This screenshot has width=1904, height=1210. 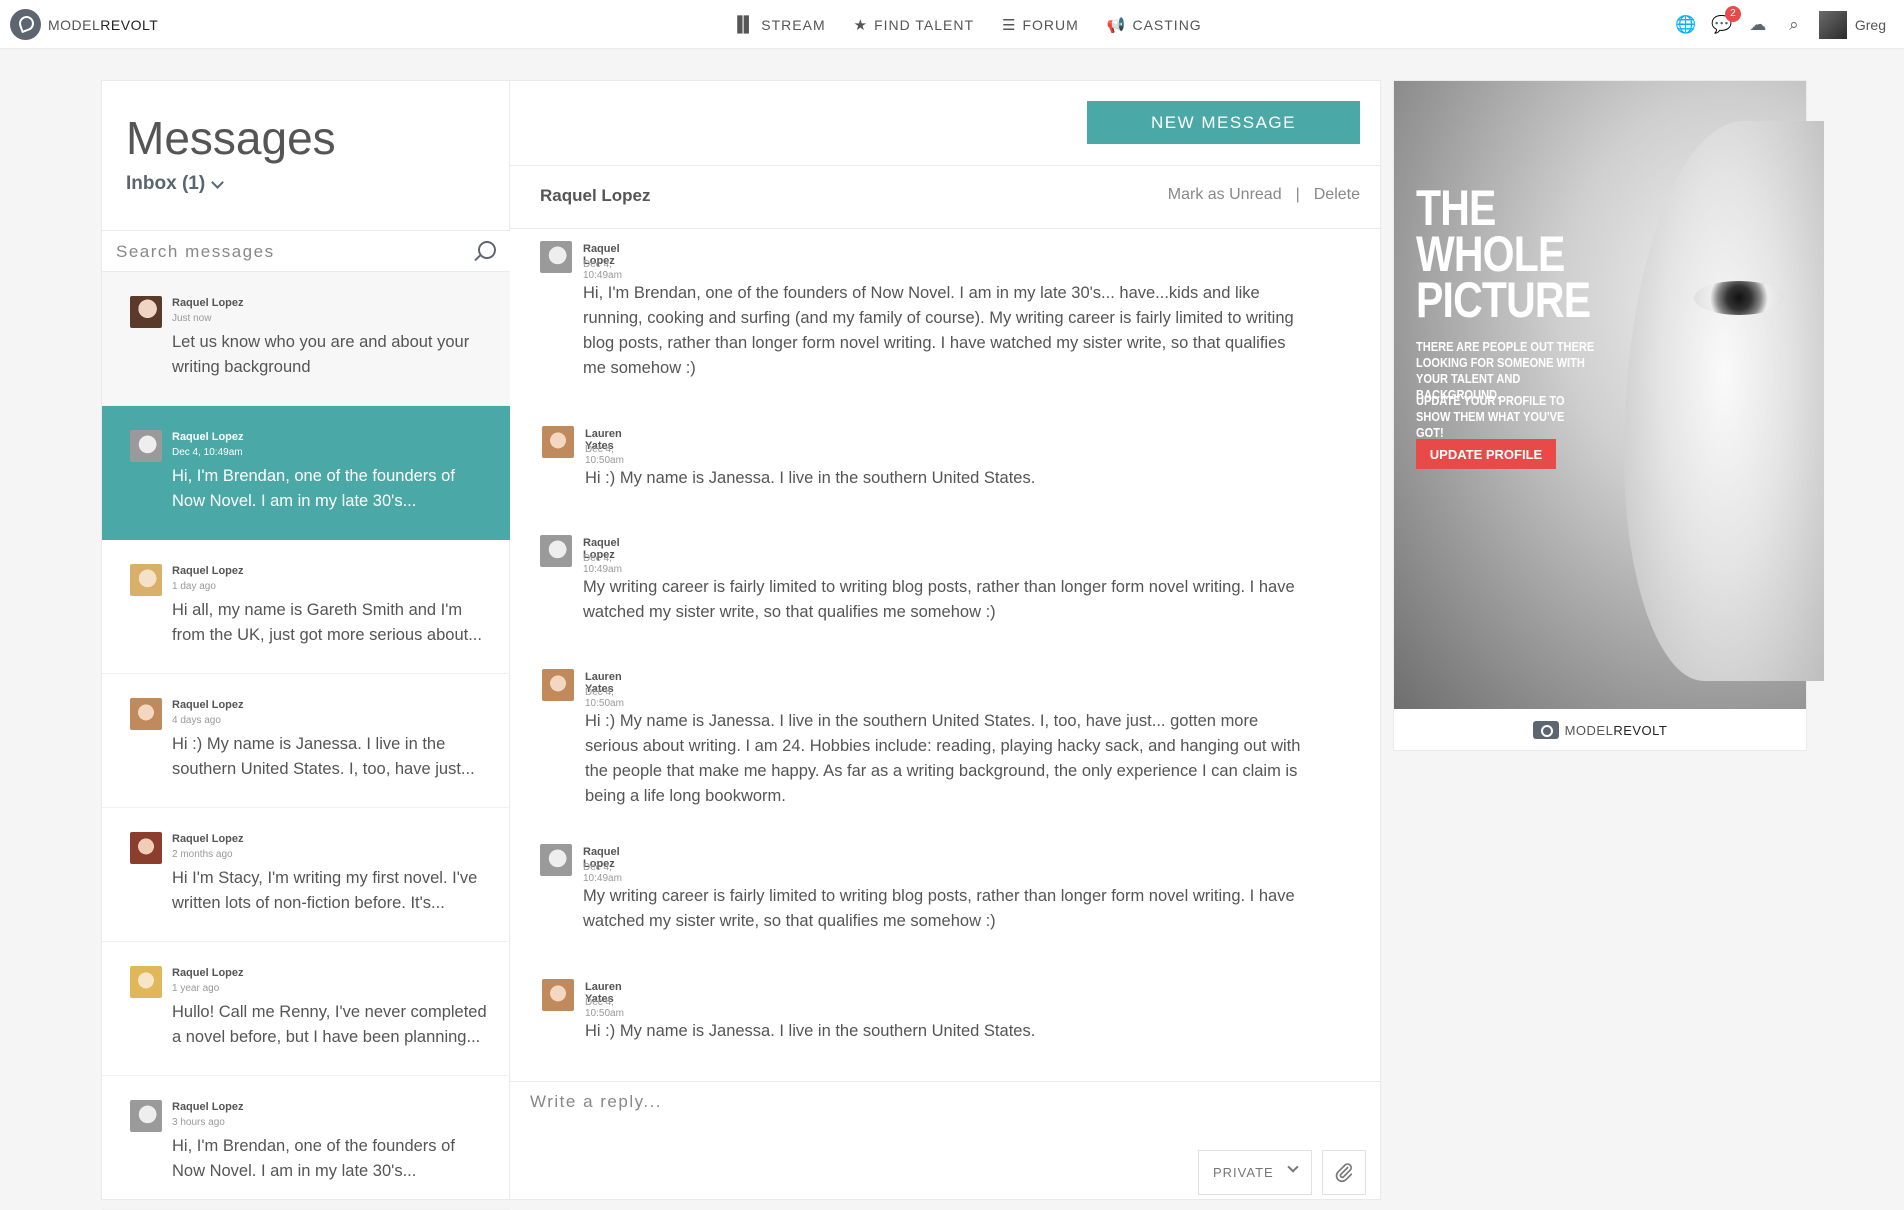 I want to click on nav-forum: ☰ FORUM, so click(x=1040, y=25).